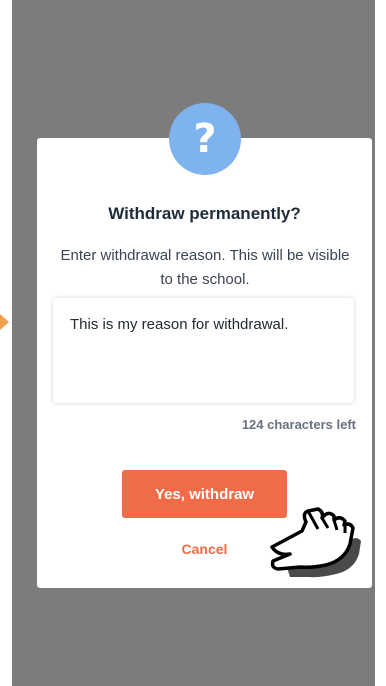 The height and width of the screenshot is (686, 386). I want to click on withdrawal-reason-input: This is my reason for withdrawal., so click(203, 350).